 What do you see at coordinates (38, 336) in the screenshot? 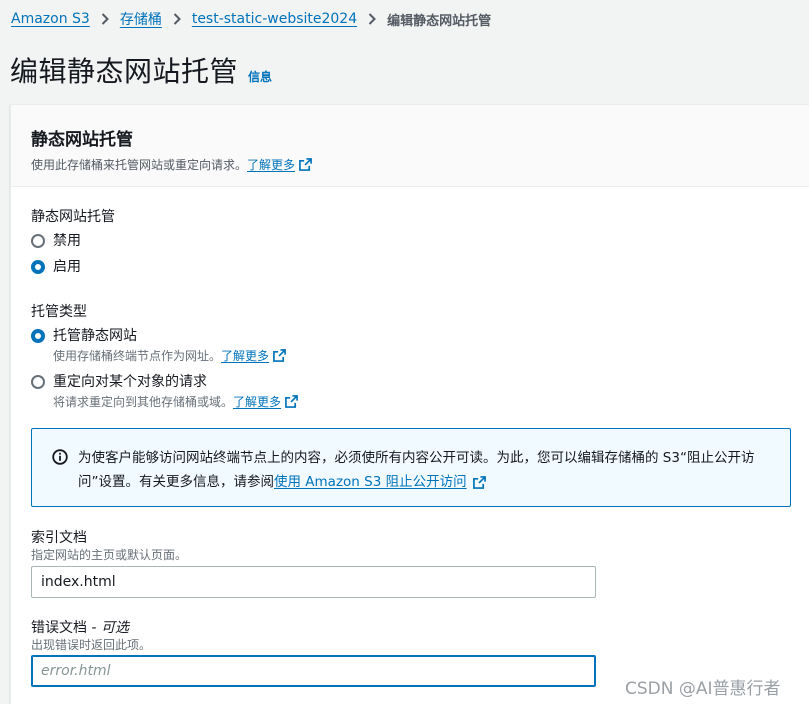
I see `radio-host-static-control` at bounding box center [38, 336].